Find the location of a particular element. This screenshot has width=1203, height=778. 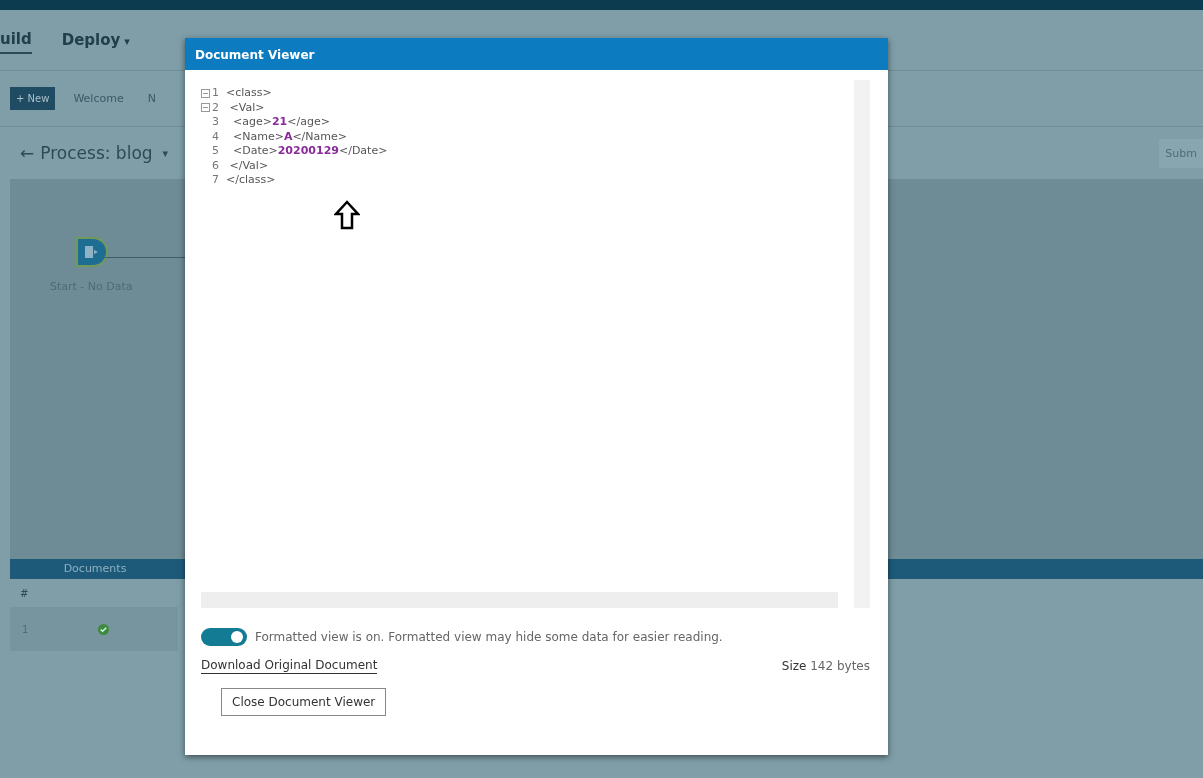

submit-button: Subm is located at coordinates (1181, 153).